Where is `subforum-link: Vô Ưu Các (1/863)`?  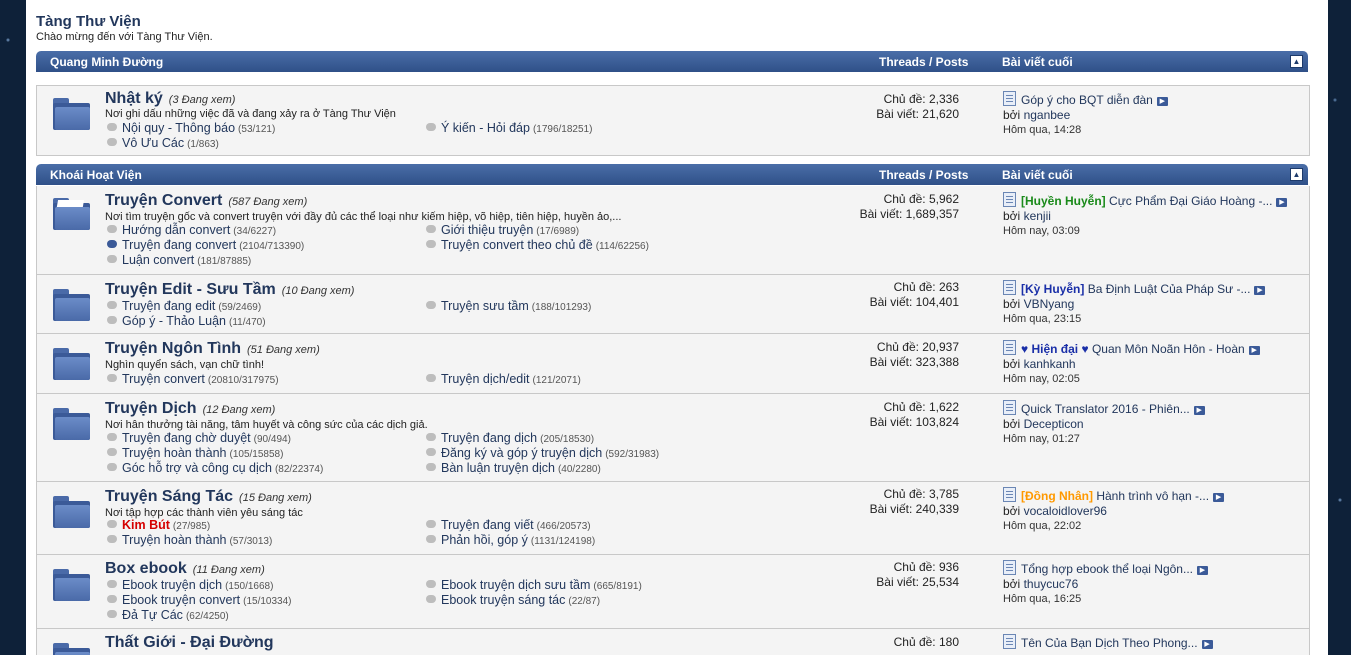 subforum-link: Vô Ưu Các (1/863) is located at coordinates (163, 143).